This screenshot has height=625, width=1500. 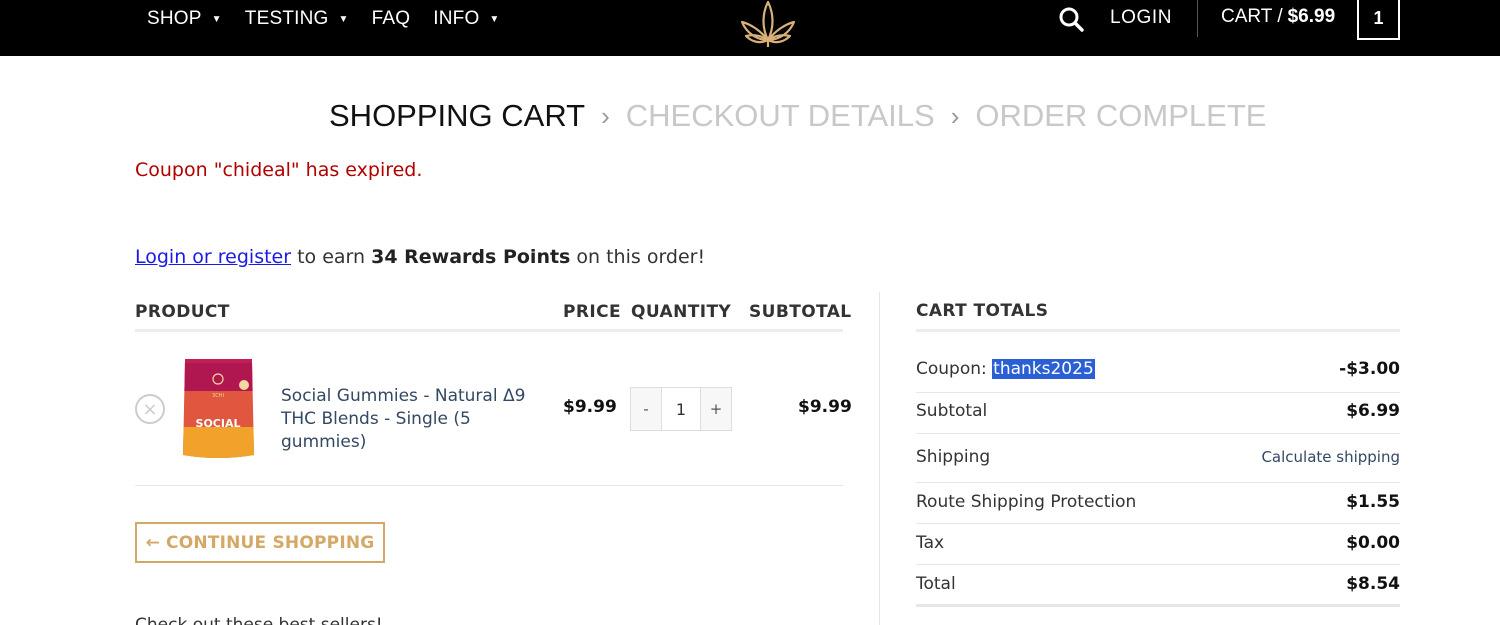 What do you see at coordinates (489, 485) in the screenshot?
I see `table-row-divider` at bounding box center [489, 485].